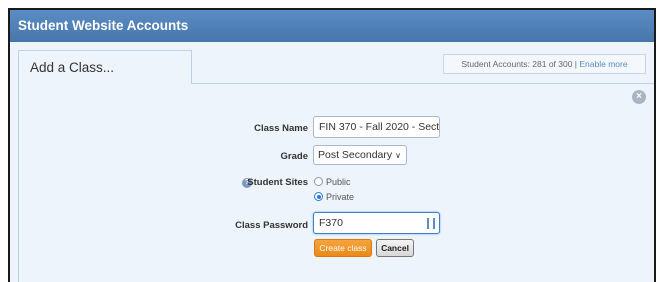 Image resolution: width=659 pixels, height=282 pixels. Describe the element at coordinates (376, 223) in the screenshot. I see `class-password-input: F370` at that location.